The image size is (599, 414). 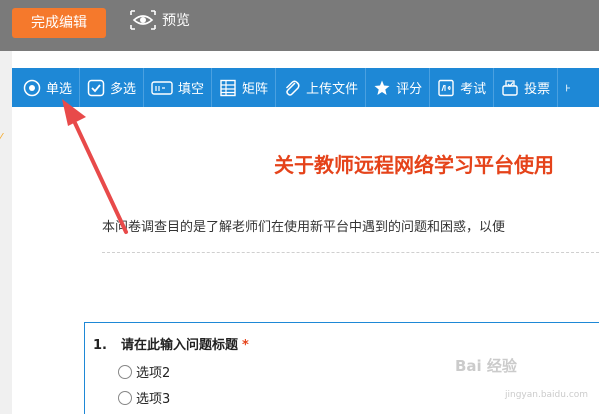 I want to click on tool-label: 评分, so click(x=409, y=89).